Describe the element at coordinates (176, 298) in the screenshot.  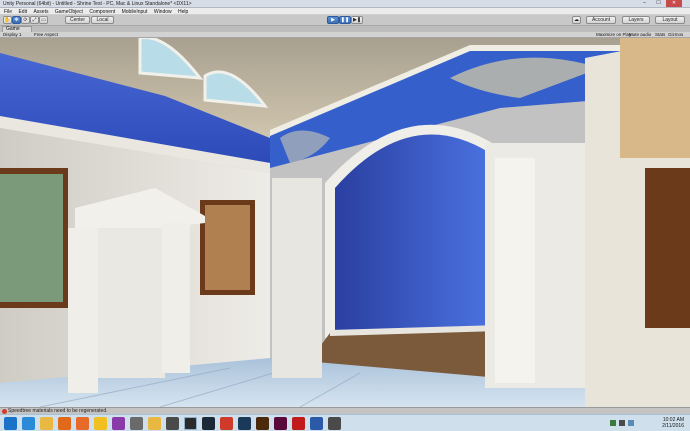
I see `door-pilaster-right` at that location.